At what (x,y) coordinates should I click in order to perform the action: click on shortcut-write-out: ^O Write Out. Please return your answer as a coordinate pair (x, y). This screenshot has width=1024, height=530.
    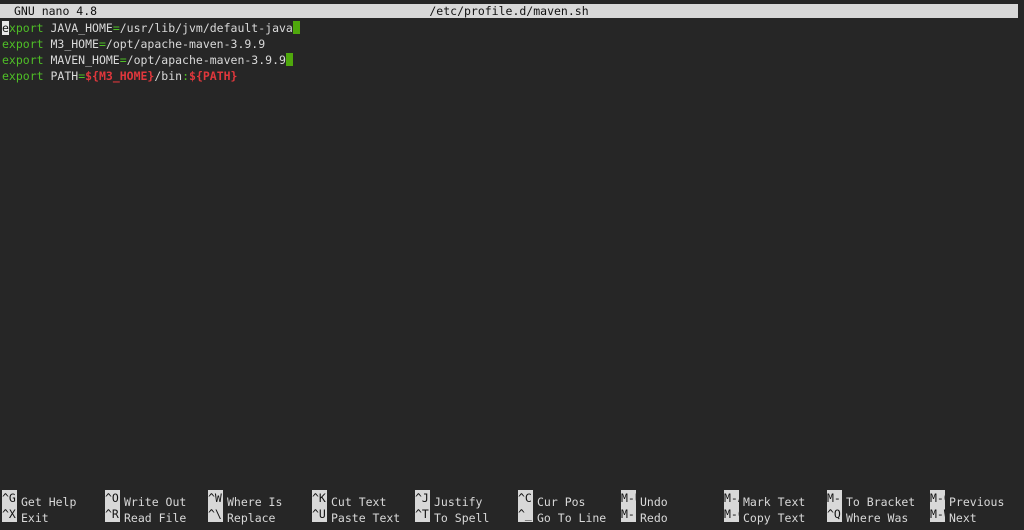
    Looking at the image, I should click on (145, 499).